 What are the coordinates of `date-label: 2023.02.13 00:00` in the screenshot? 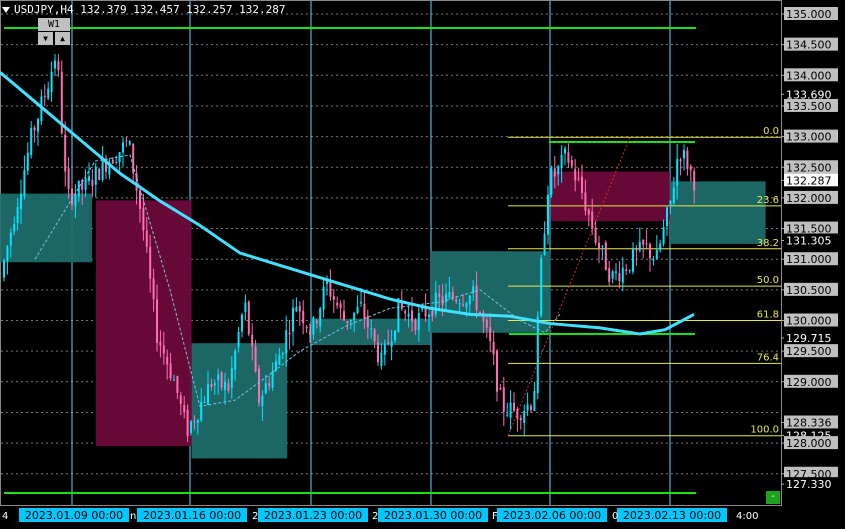 It's located at (672, 515).